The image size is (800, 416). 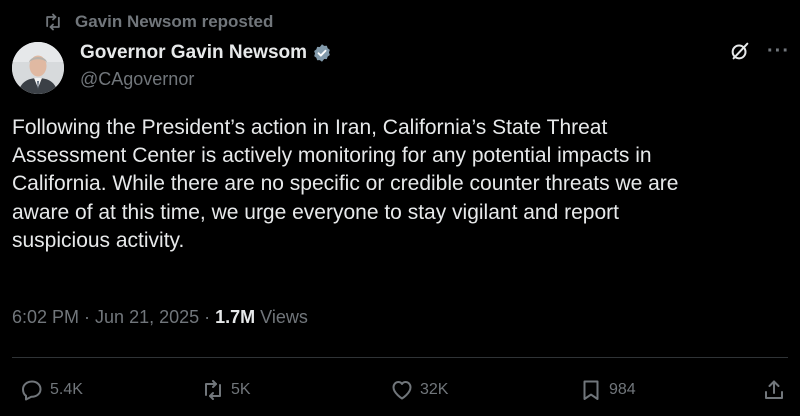 I want to click on author-name-row: Governor Gavin Newsom, so click(x=206, y=53).